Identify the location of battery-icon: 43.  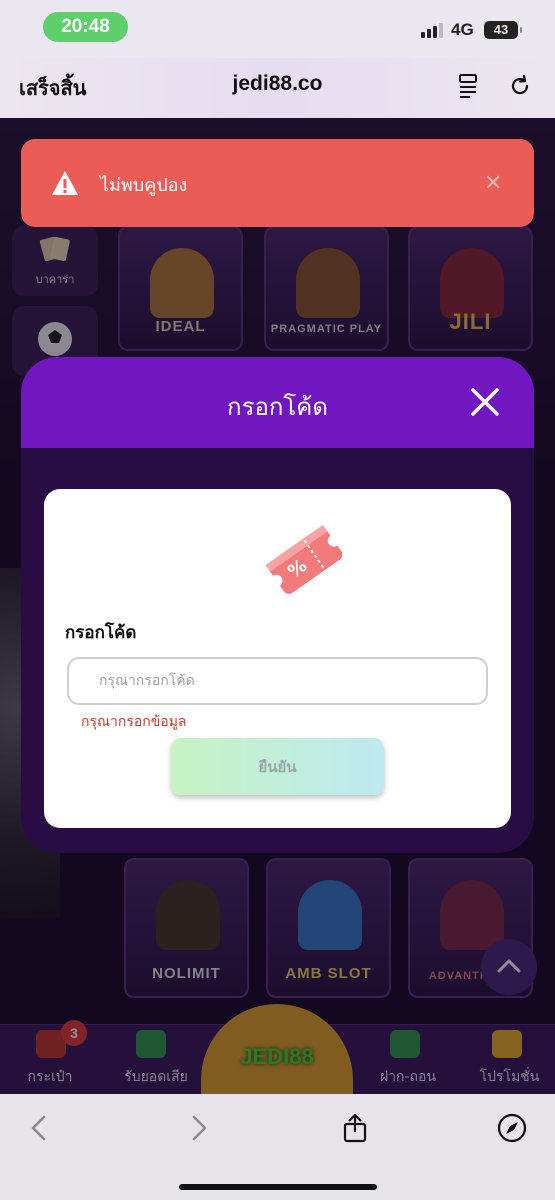
(503, 30).